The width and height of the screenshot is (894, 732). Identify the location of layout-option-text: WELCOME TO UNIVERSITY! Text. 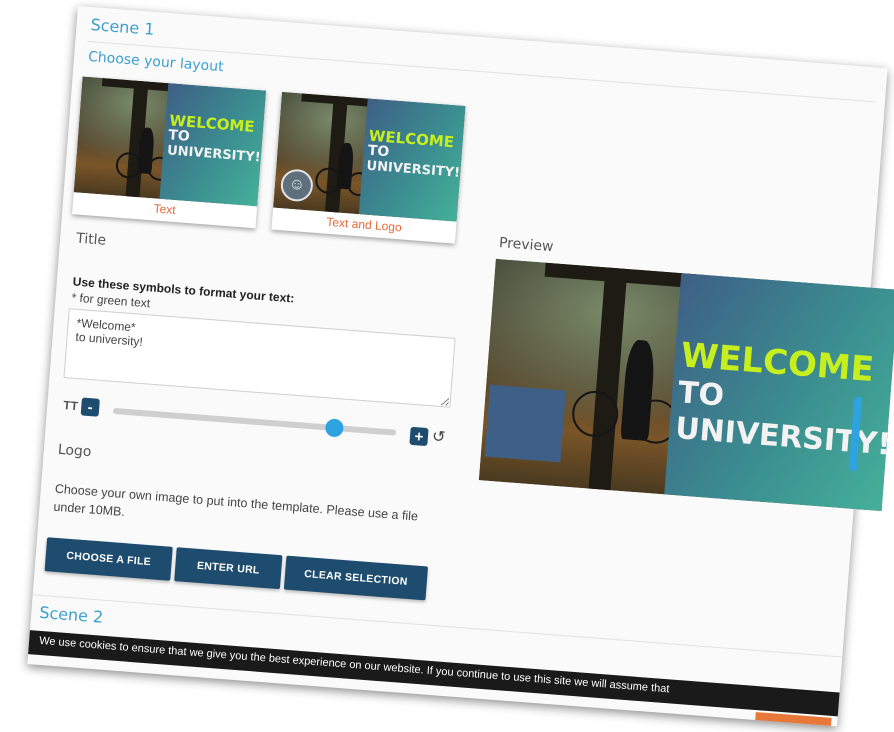
(169, 152).